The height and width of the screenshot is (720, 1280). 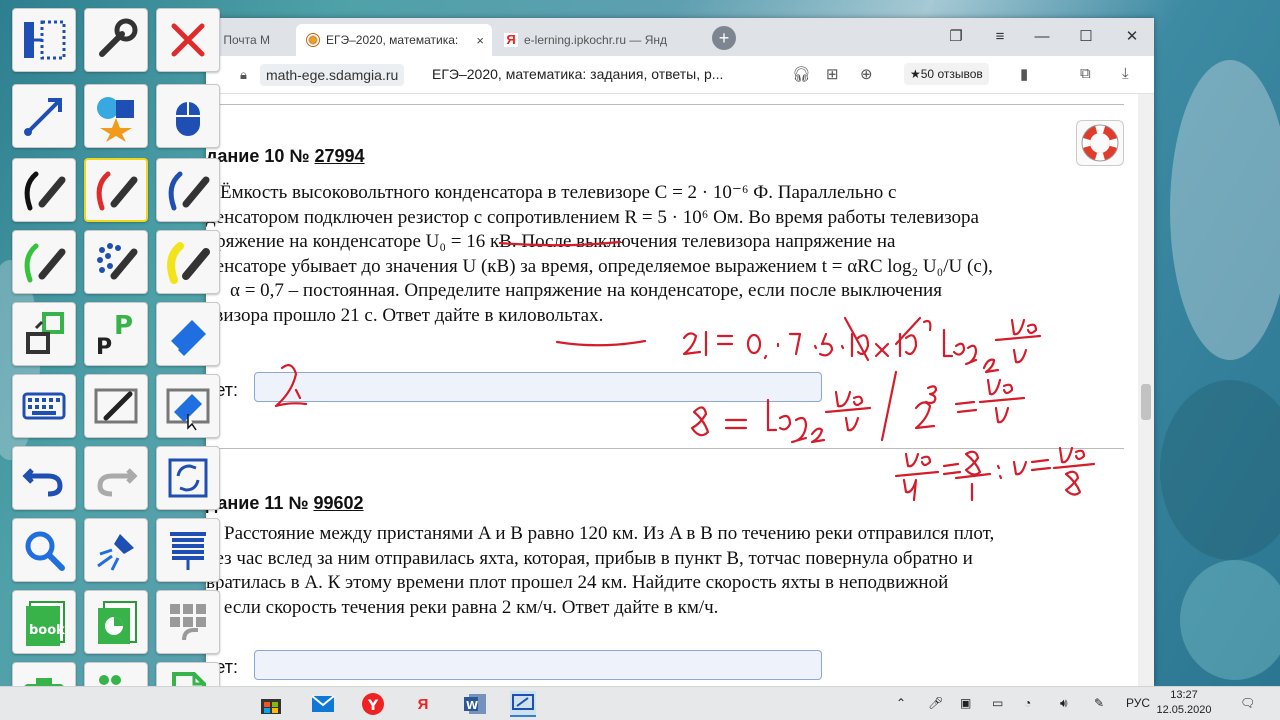 What do you see at coordinates (956, 37) in the screenshot?
I see `sidebar-toggle-icon: ❐` at bounding box center [956, 37].